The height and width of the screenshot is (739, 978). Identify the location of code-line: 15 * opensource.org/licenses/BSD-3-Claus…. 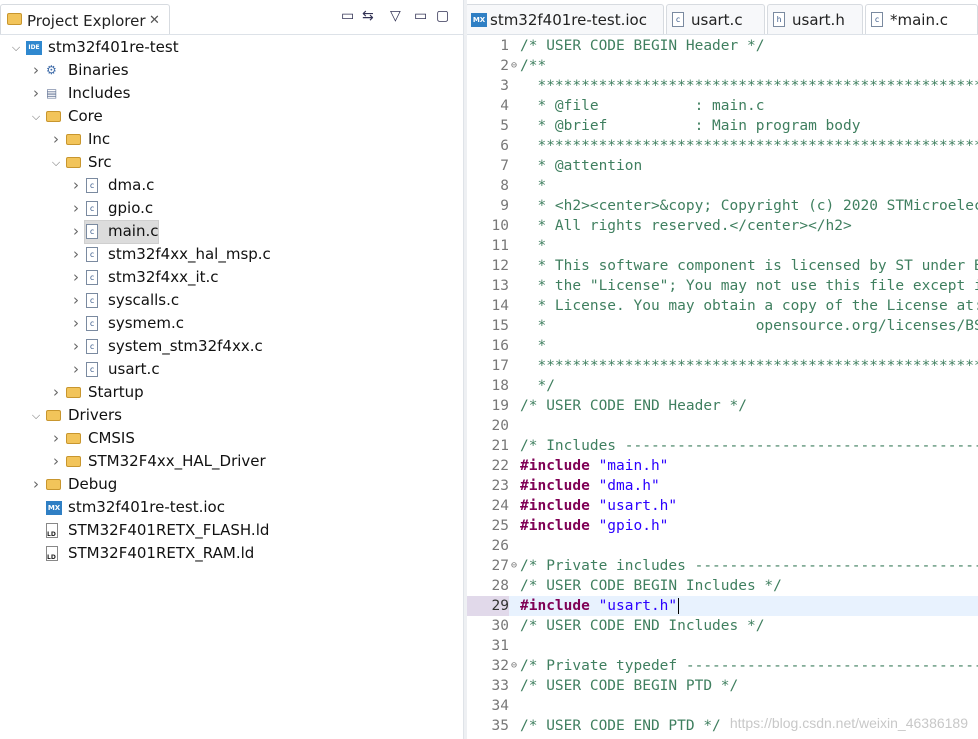
(722, 326).